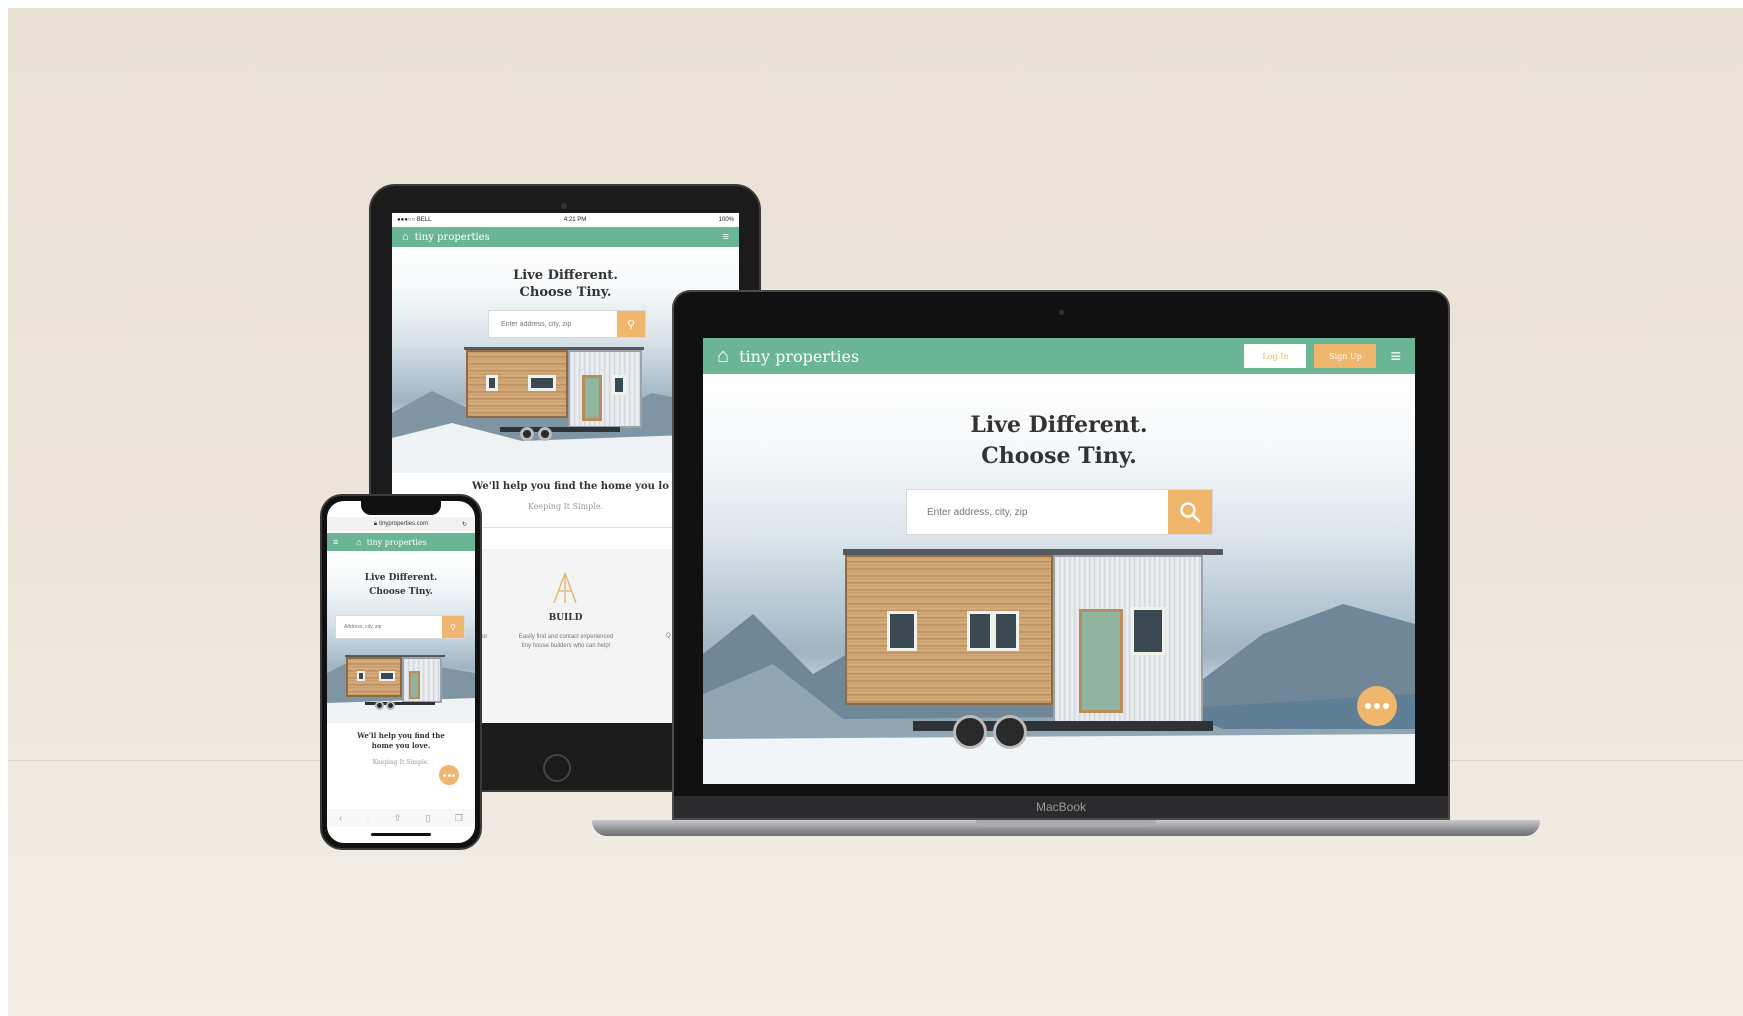  I want to click on url-text: tinyproperties.com, so click(404, 524).